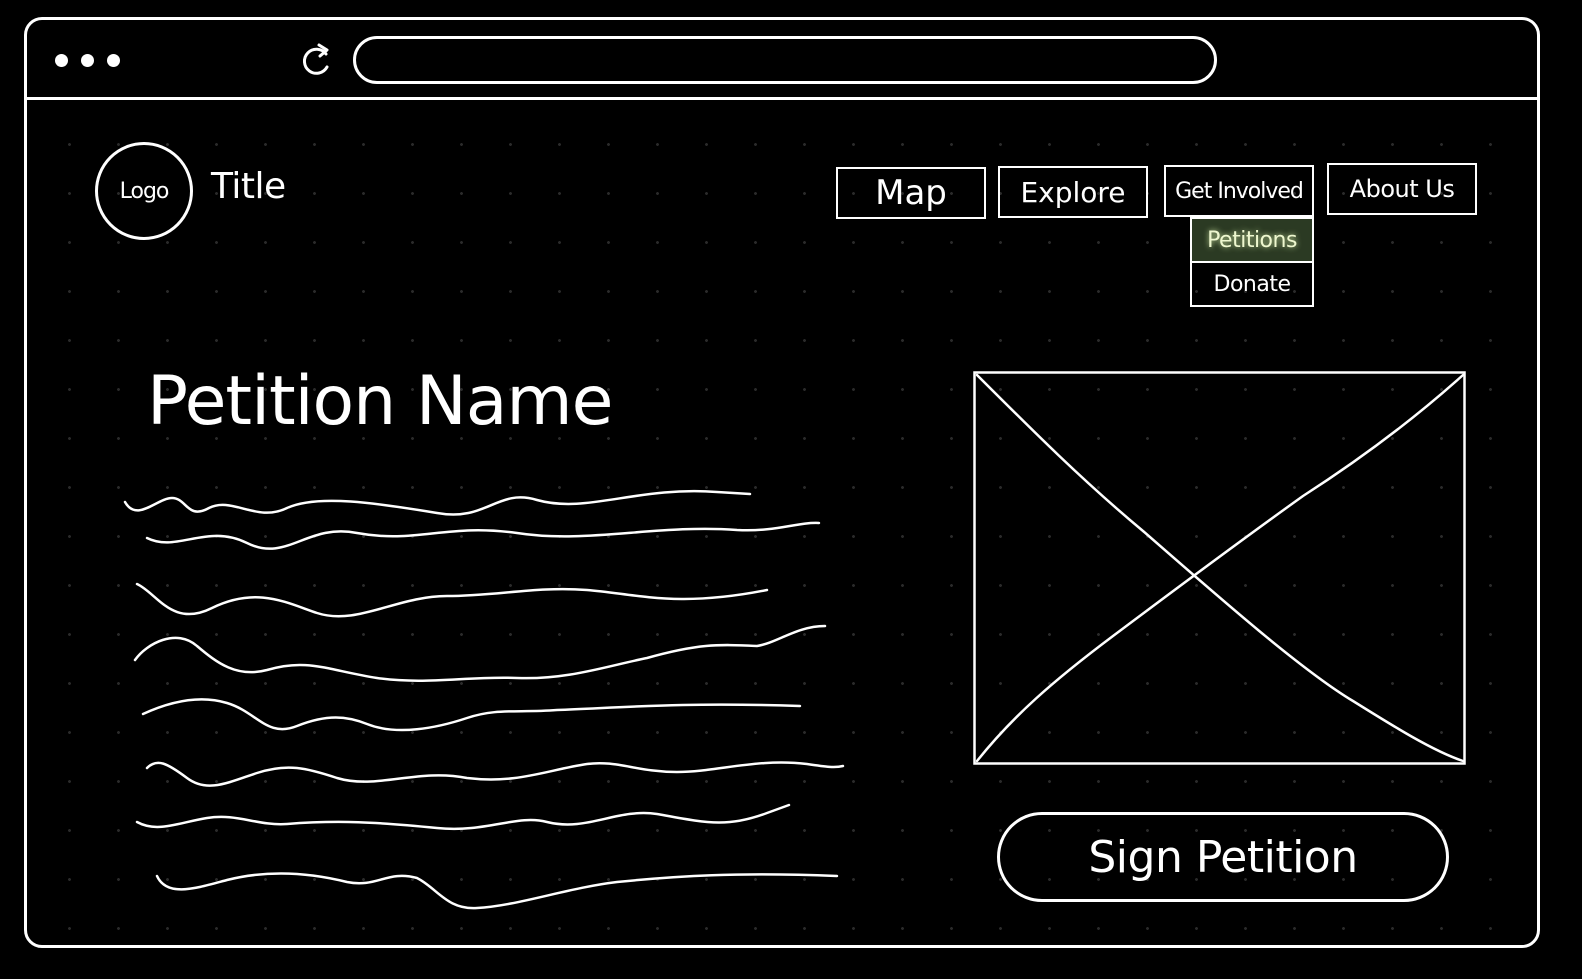 The width and height of the screenshot is (1582, 979). Describe the element at coordinates (1252, 283) in the screenshot. I see `dropdown-item-donate: Donate` at that location.